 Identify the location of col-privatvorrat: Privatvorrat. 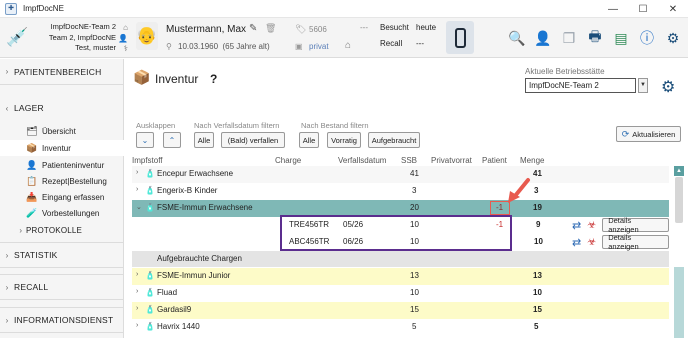
(451, 160).